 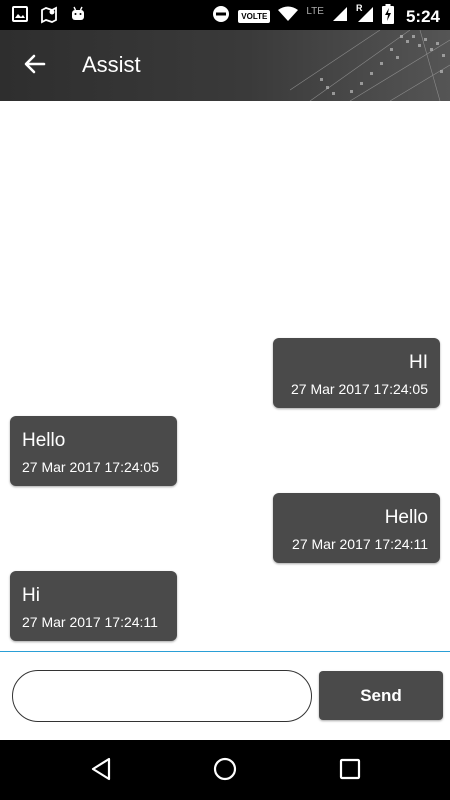 I want to click on android-icon, so click(x=78, y=17).